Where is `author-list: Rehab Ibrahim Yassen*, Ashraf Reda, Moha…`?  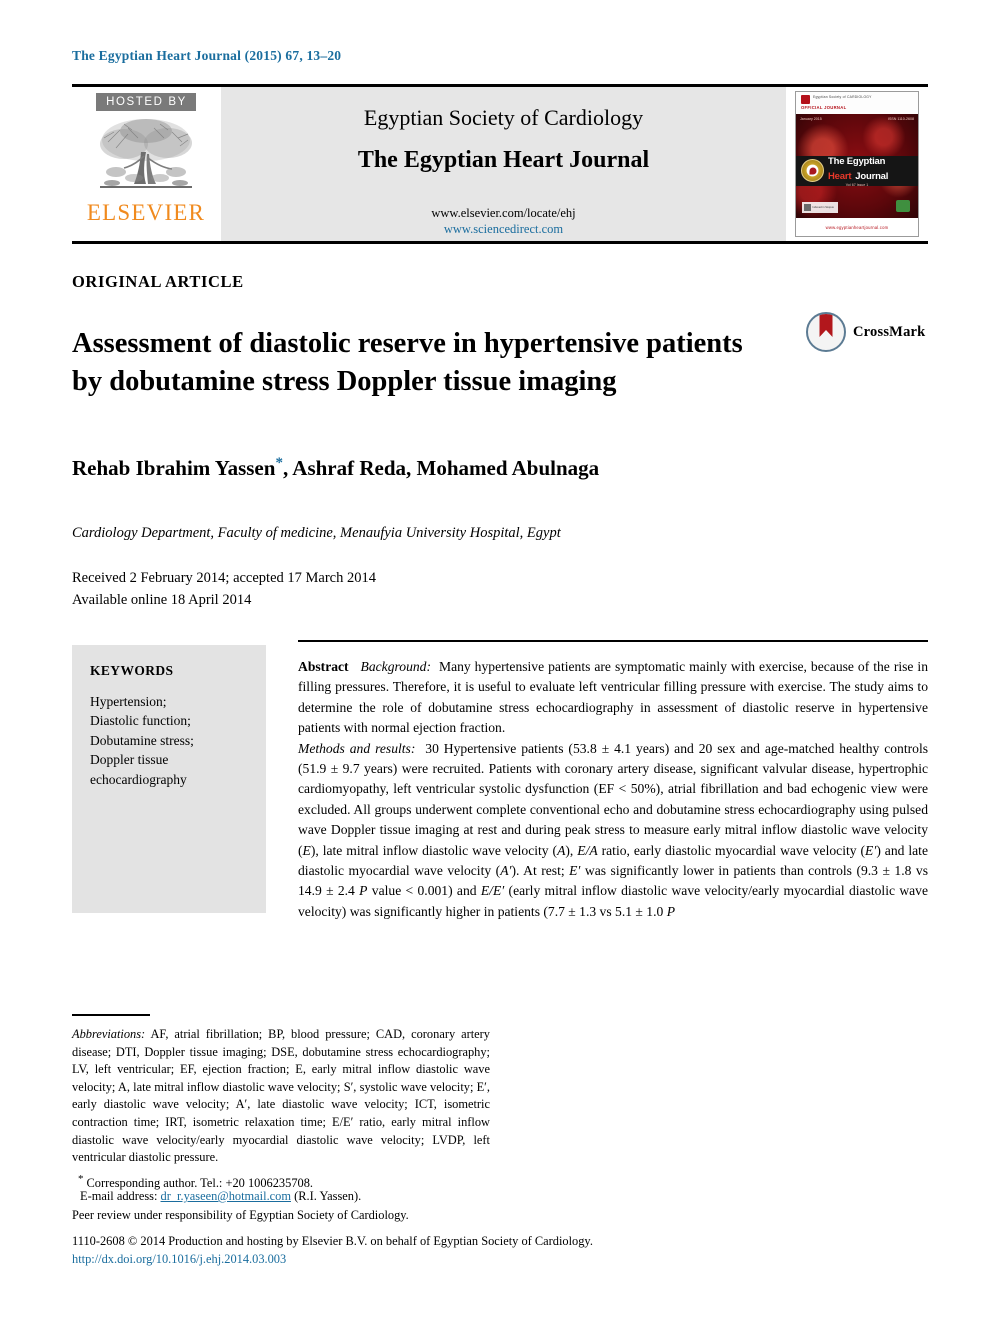
author-list: Rehab Ibrahim Yassen*, Ashraf Reda, Moha… is located at coordinates (335, 468).